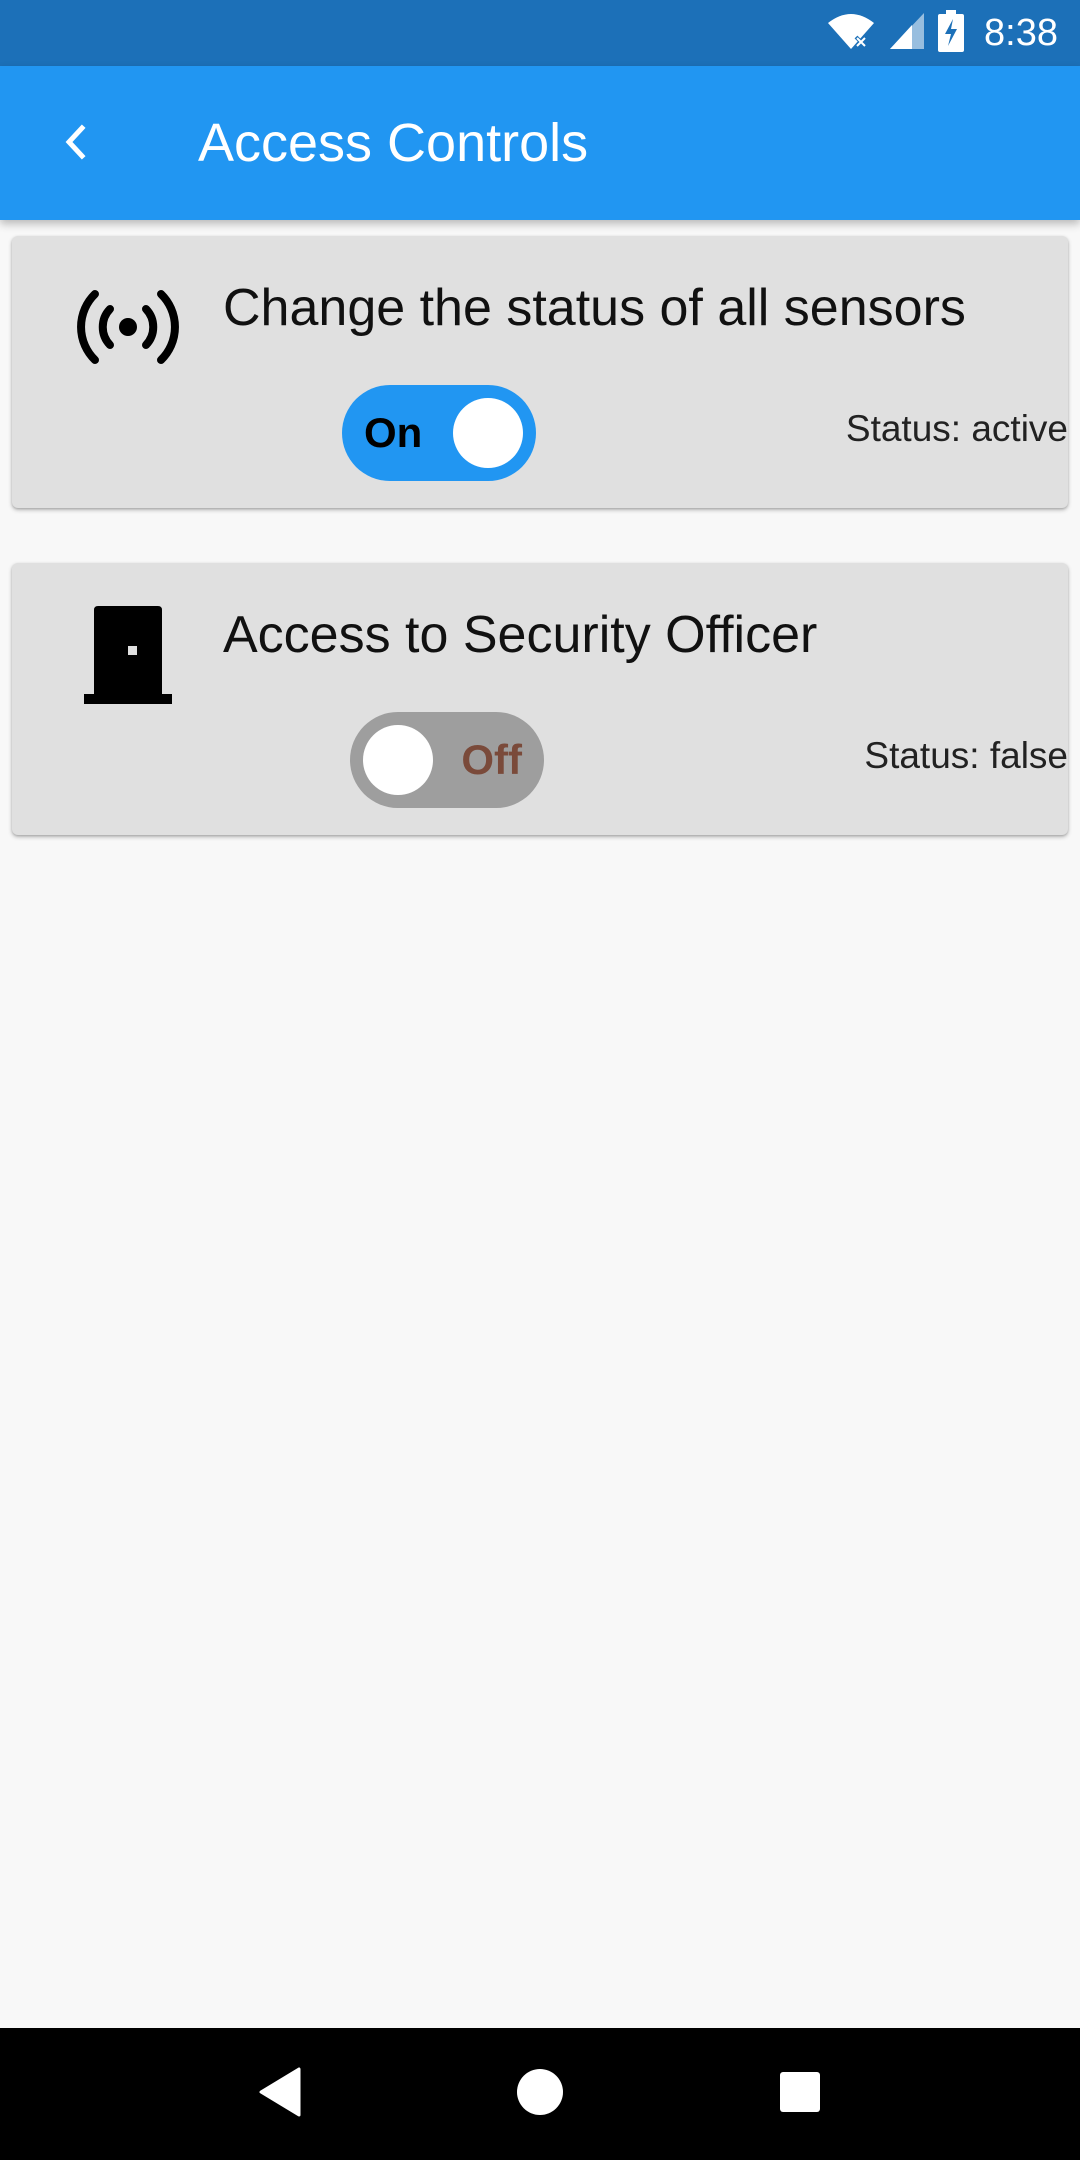 Image resolution: width=1080 pixels, height=2160 pixels. What do you see at coordinates (956, 428) in the screenshot?
I see `status-text: Status: active` at bounding box center [956, 428].